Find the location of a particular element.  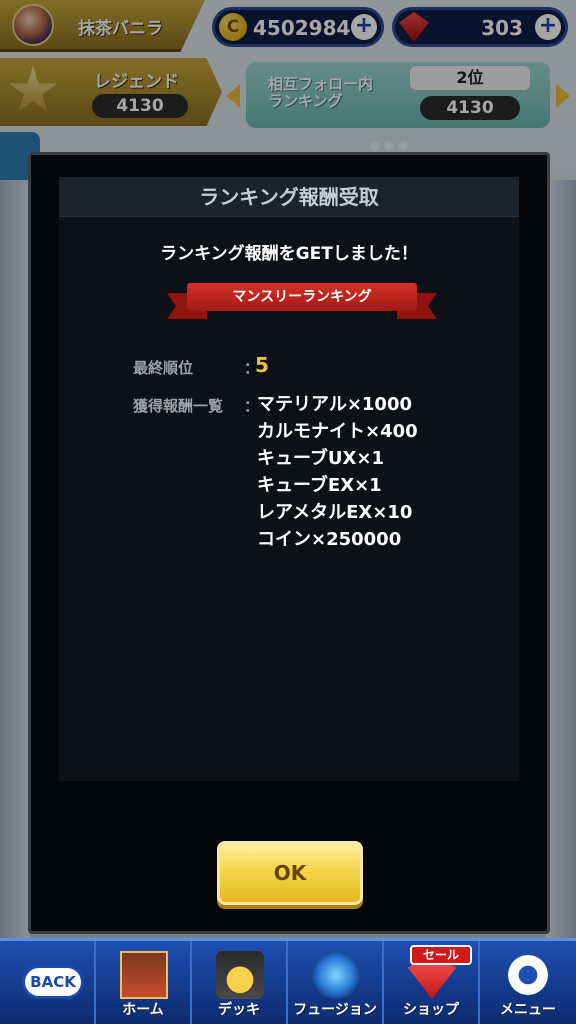

list-item: コイン×250000 is located at coordinates (329, 539).